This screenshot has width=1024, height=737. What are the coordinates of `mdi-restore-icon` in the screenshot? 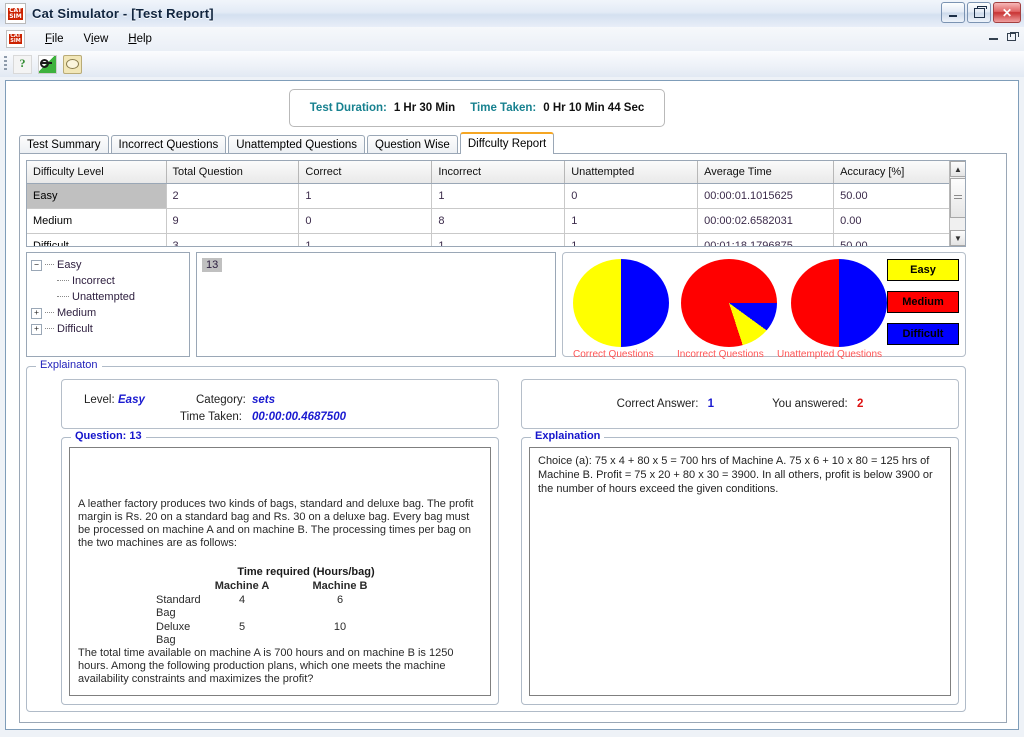 It's located at (1013, 36).